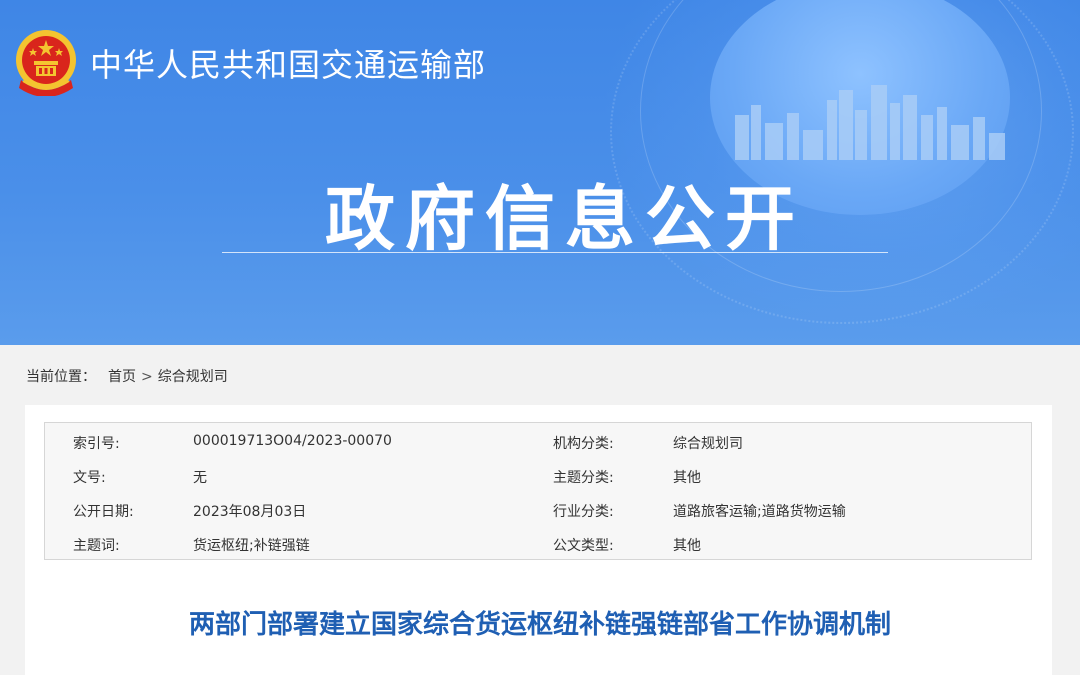  I want to click on article-title: 两部门部署建立国家综合货运枢纽补链强链部省工作协调机制, so click(539, 625).